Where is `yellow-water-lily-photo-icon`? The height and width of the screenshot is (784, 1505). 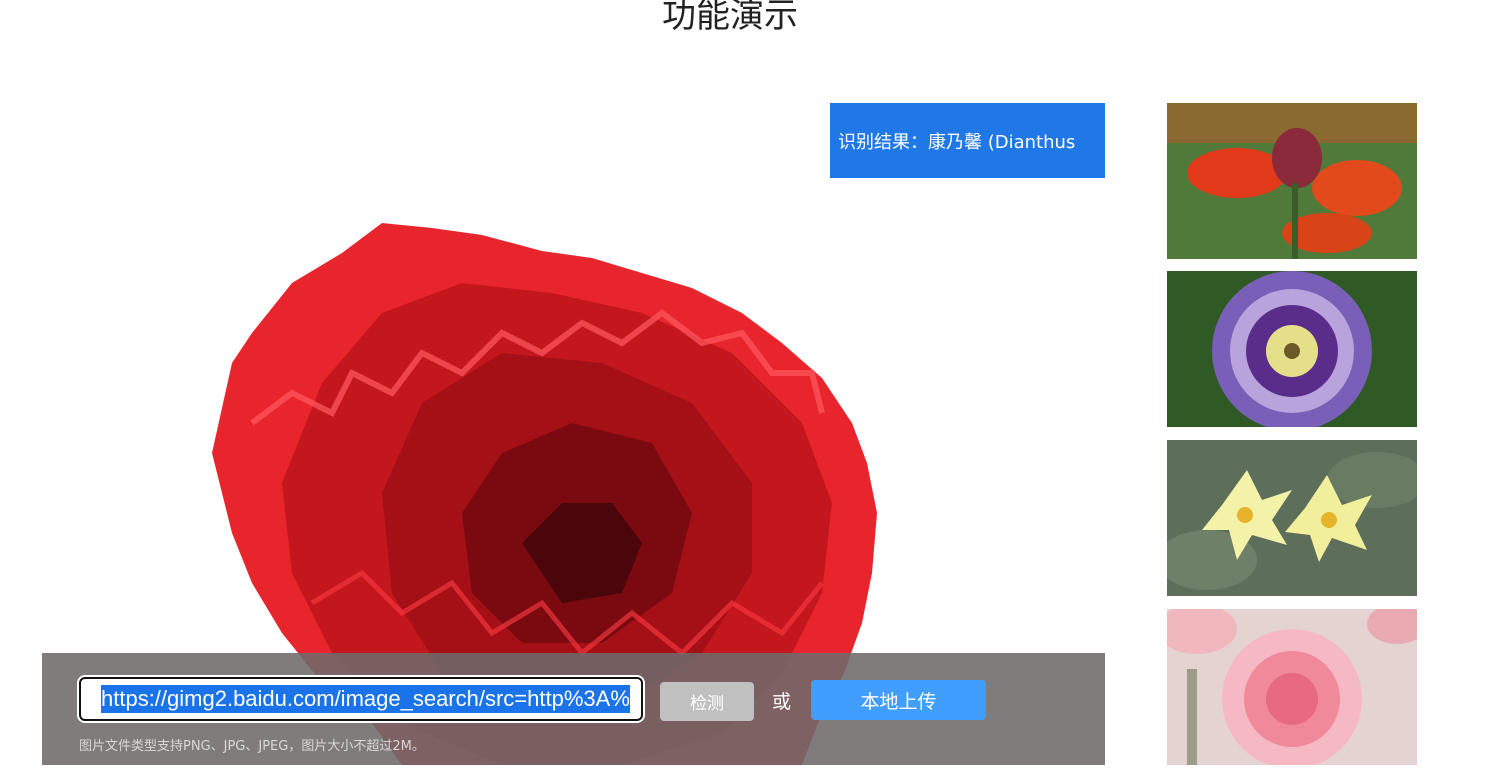
yellow-water-lily-photo-icon is located at coordinates (1292, 518).